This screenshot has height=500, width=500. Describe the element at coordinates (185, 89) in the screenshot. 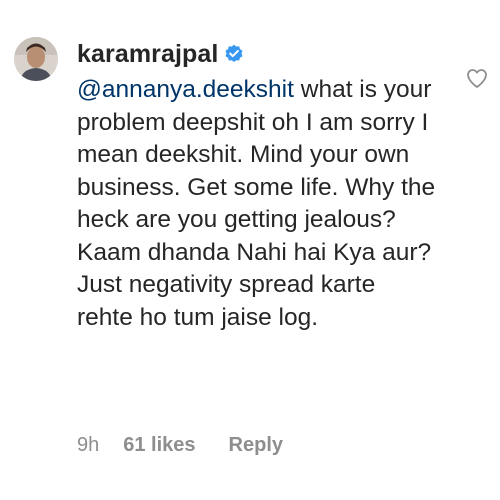

I see `mention-link: @annanya.deekshit` at that location.